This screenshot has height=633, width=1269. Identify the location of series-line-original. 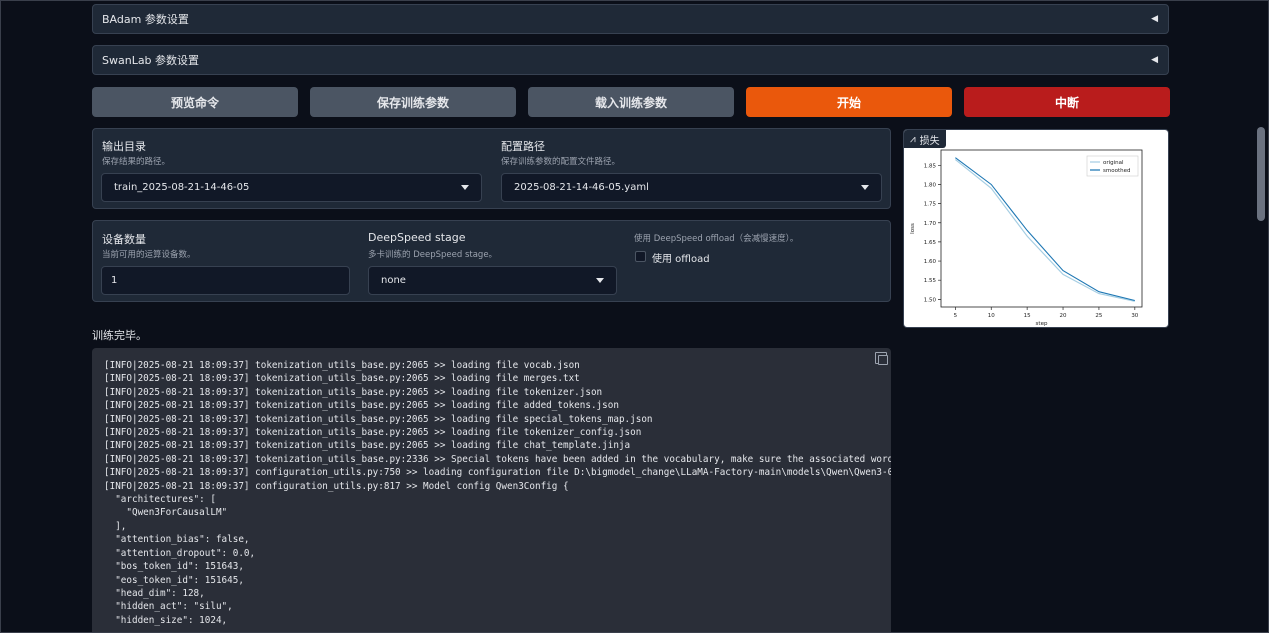
(1044, 230).